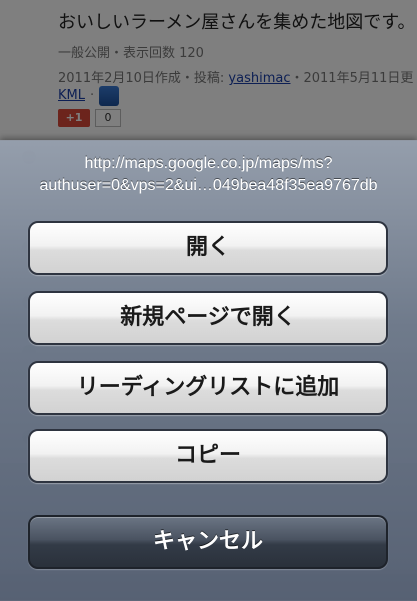 The width and height of the screenshot is (417, 601). I want to click on open-button: 開く, so click(208, 248).